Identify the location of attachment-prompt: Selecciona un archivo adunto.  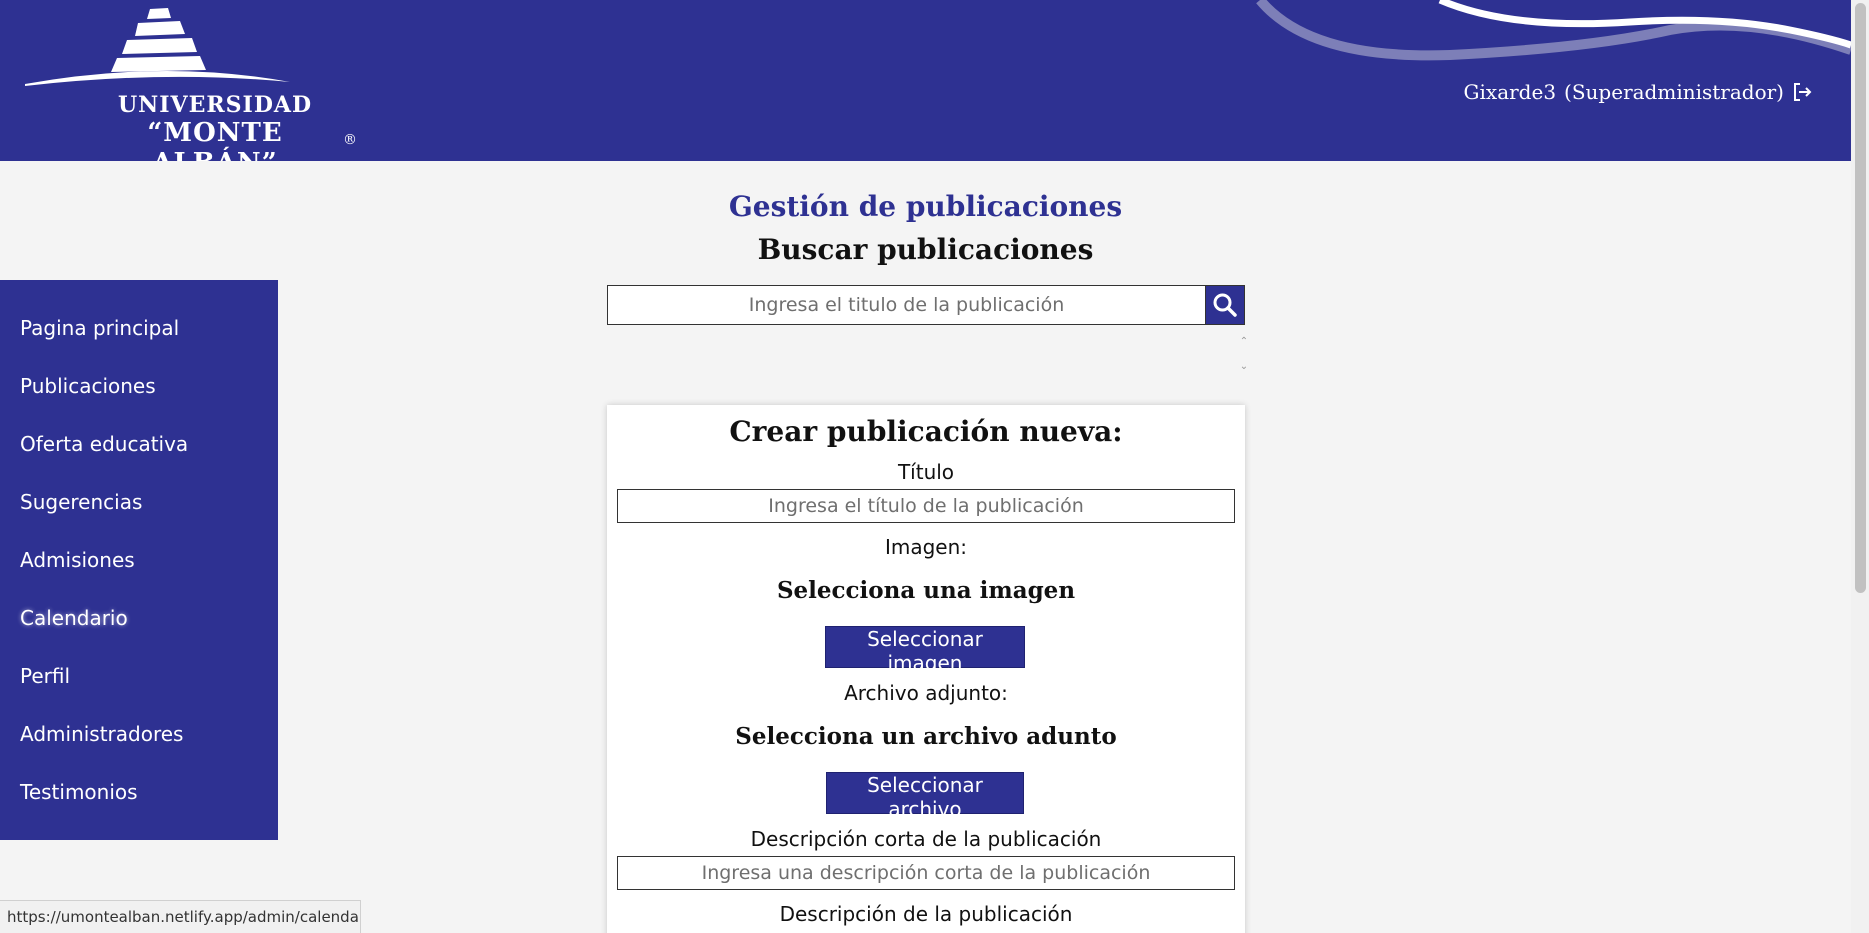
(926, 736).